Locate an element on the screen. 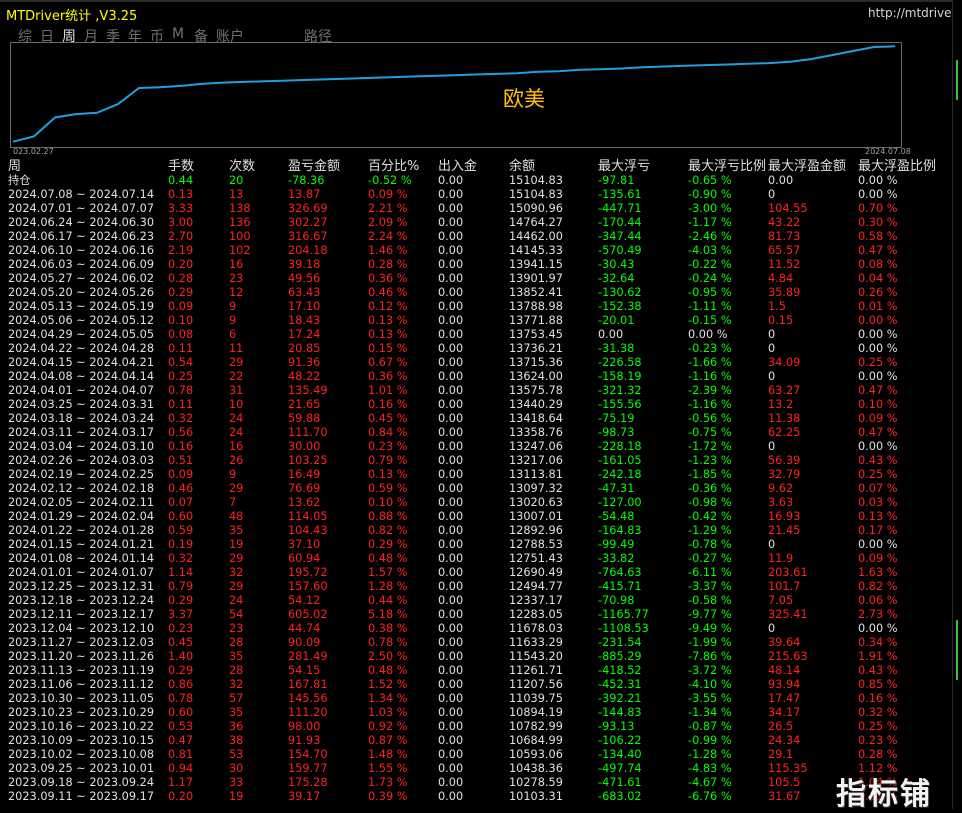 The width and height of the screenshot is (962, 813). column-header: 最大浮盈比例 is located at coordinates (897, 167).